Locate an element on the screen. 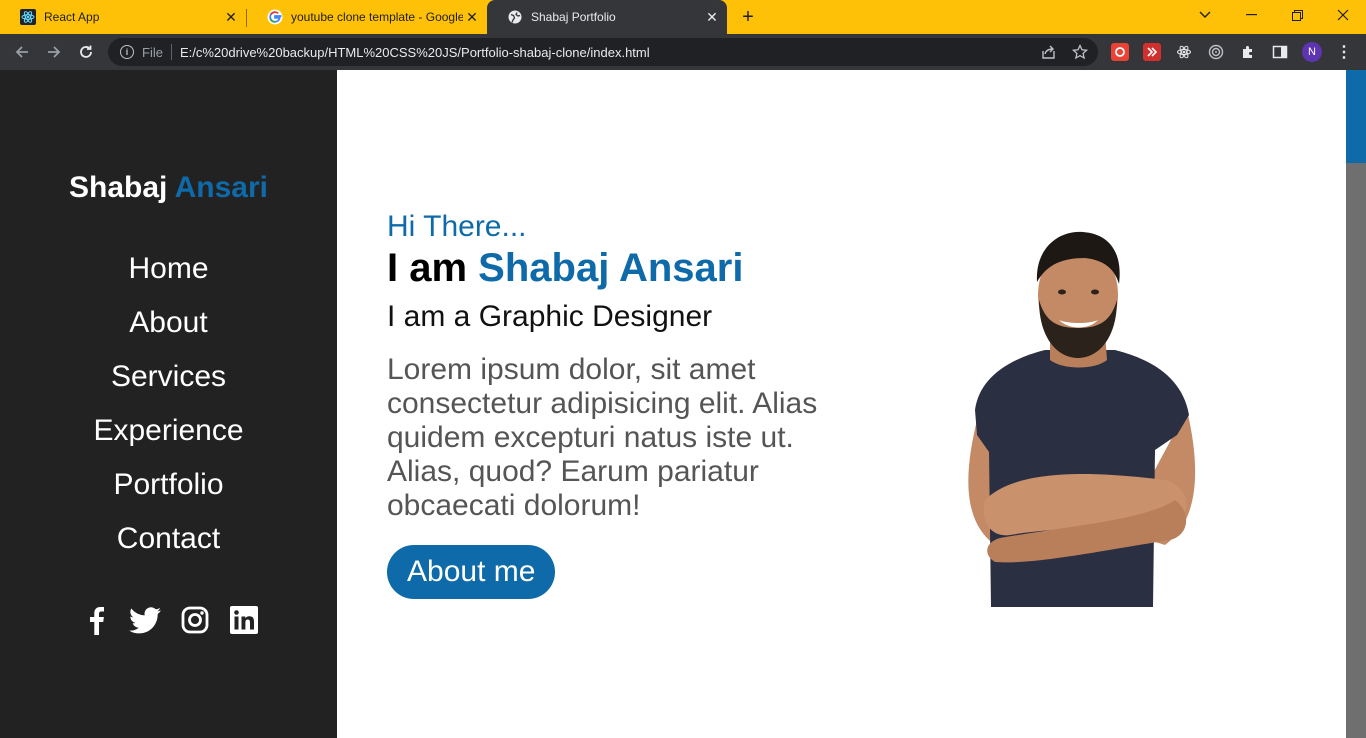  google-icon is located at coordinates (275, 17).